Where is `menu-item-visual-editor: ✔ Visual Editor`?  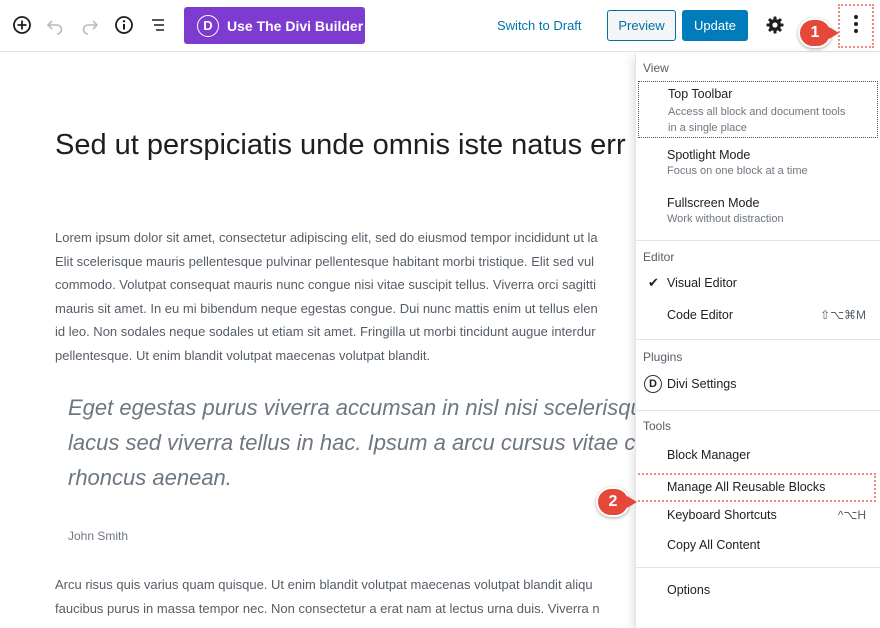
menu-item-visual-editor: ✔ Visual Editor is located at coordinates (758, 289).